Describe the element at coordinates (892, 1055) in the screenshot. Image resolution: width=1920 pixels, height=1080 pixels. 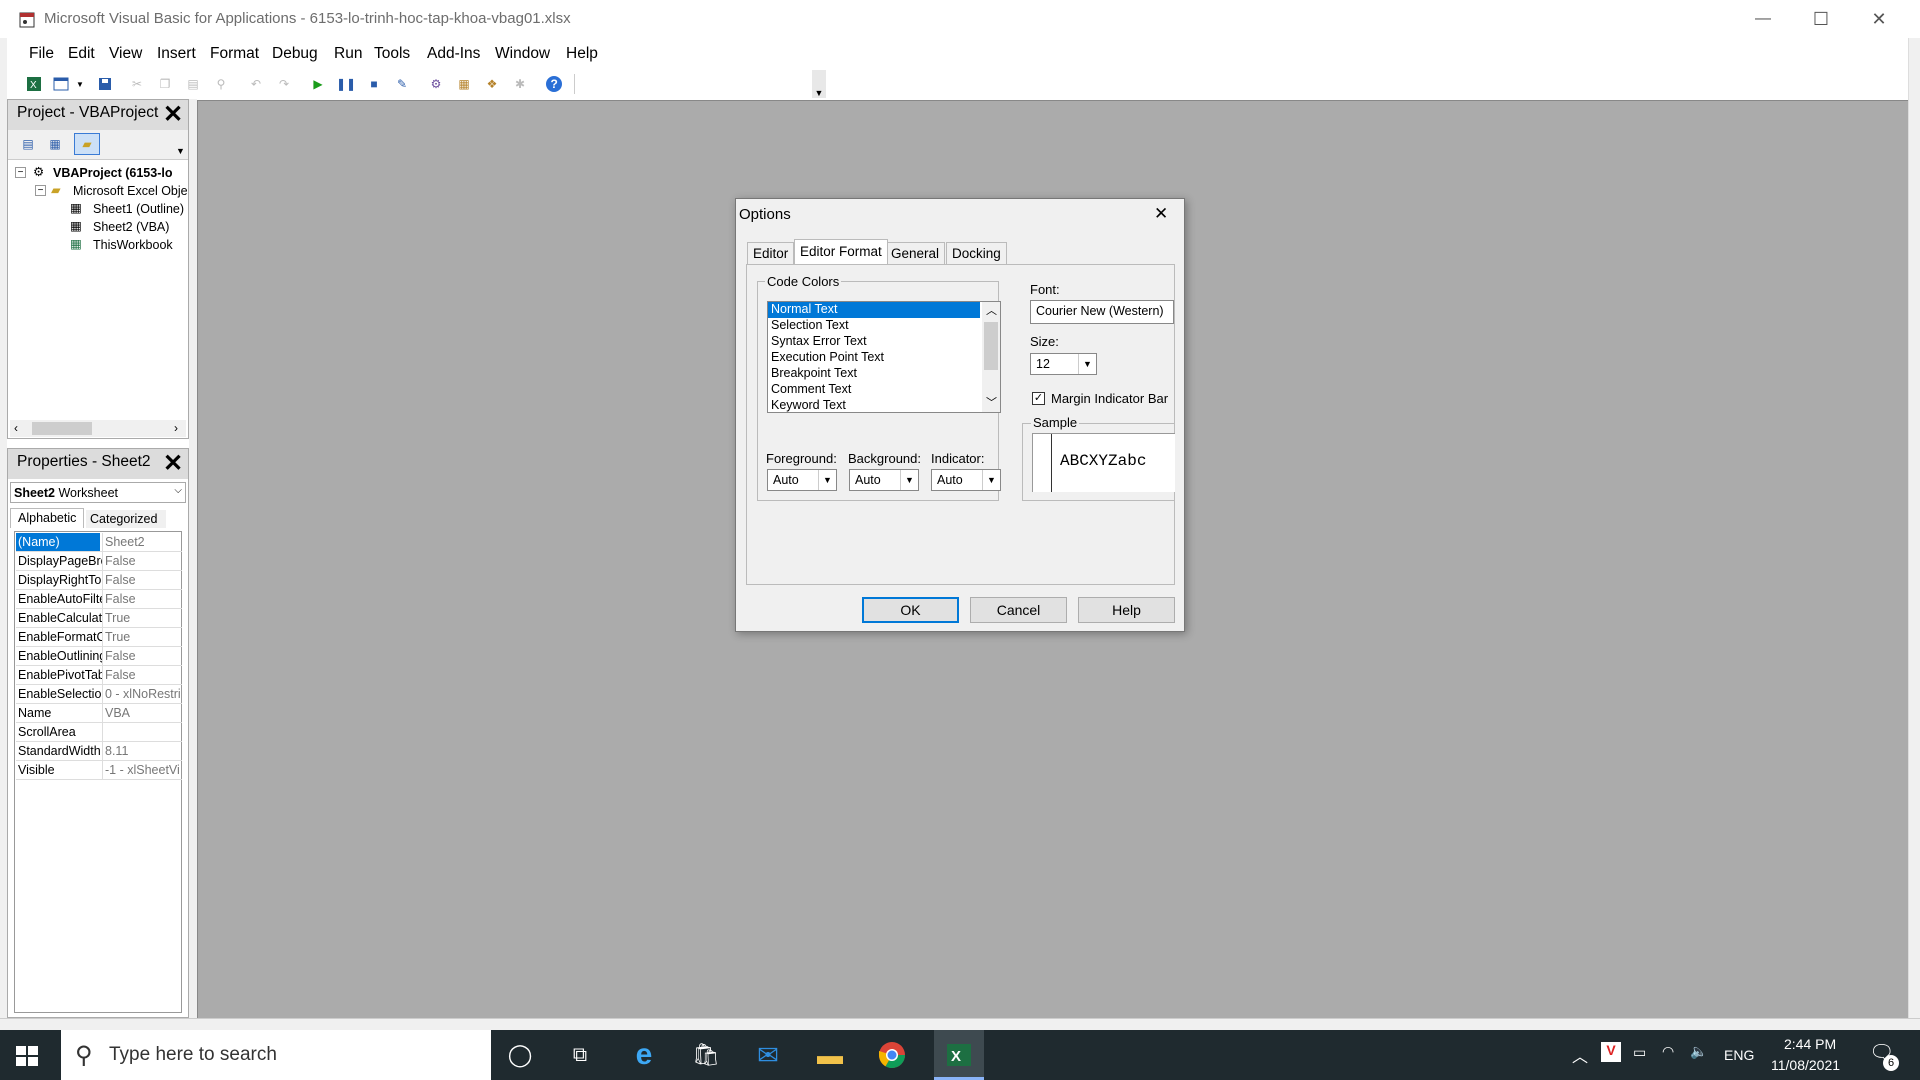
I see `chrome-icon` at that location.